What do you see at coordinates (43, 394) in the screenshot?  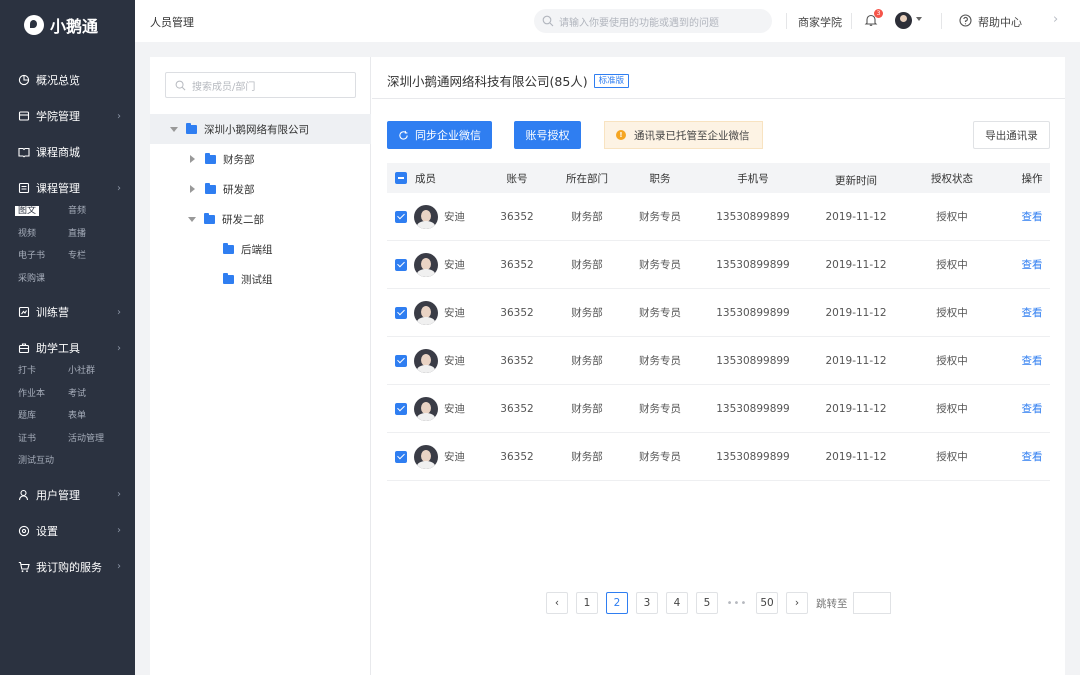 I see `submenu-item-homework: 作业本` at bounding box center [43, 394].